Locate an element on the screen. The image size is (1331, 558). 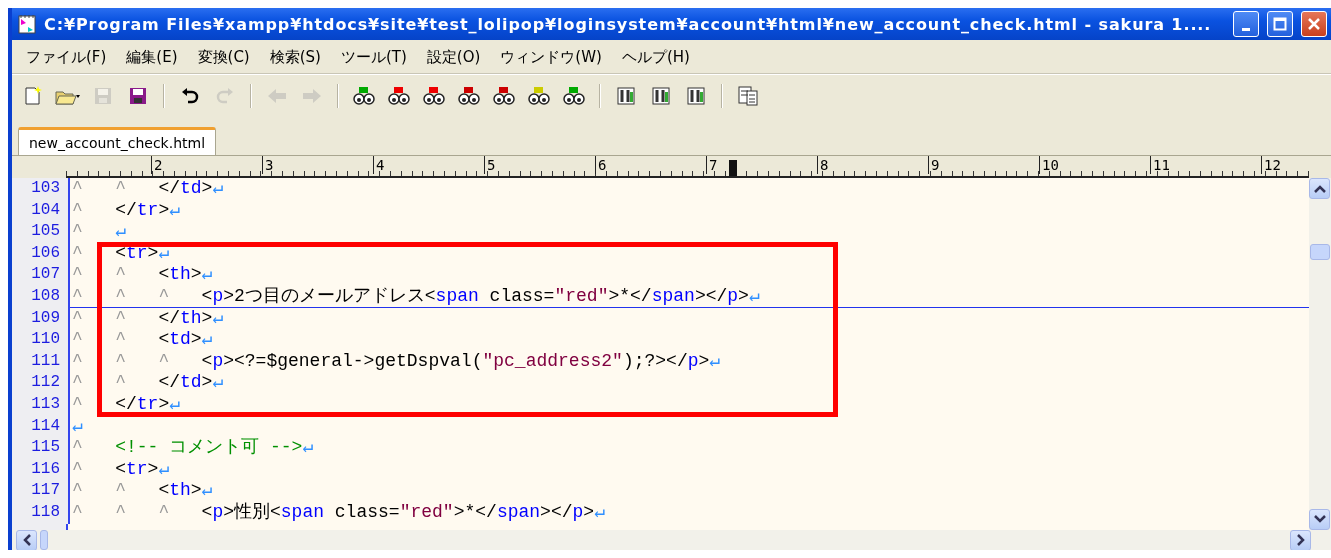
list-icon is located at coordinates (748, 96).